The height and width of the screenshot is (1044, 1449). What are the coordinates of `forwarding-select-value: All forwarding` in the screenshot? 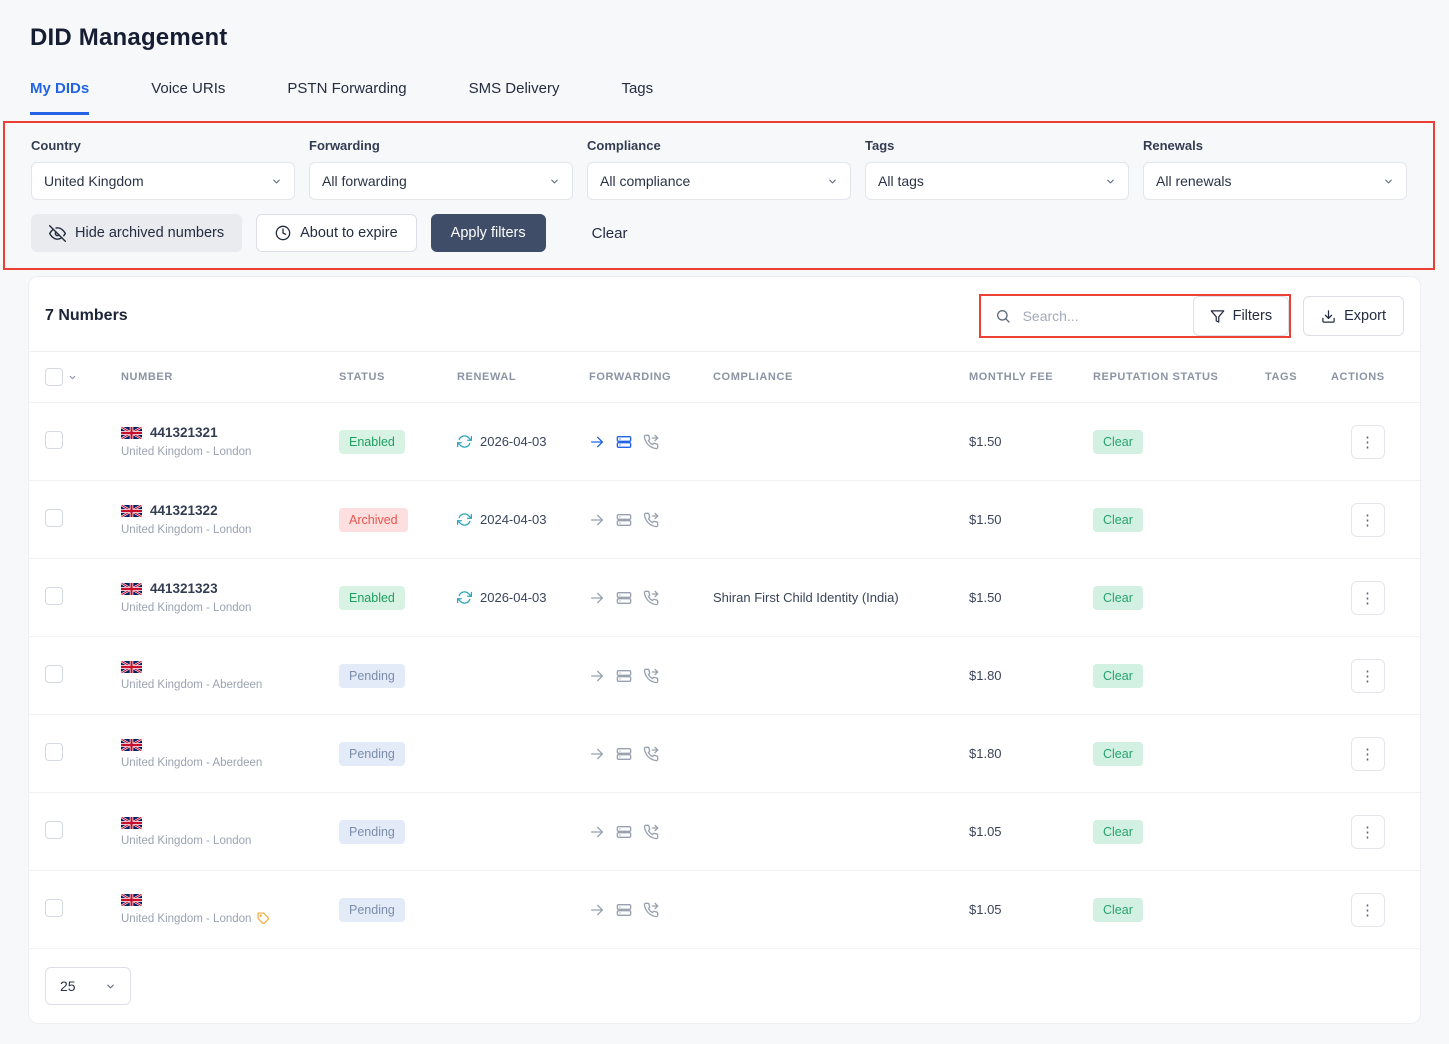 It's located at (364, 181).